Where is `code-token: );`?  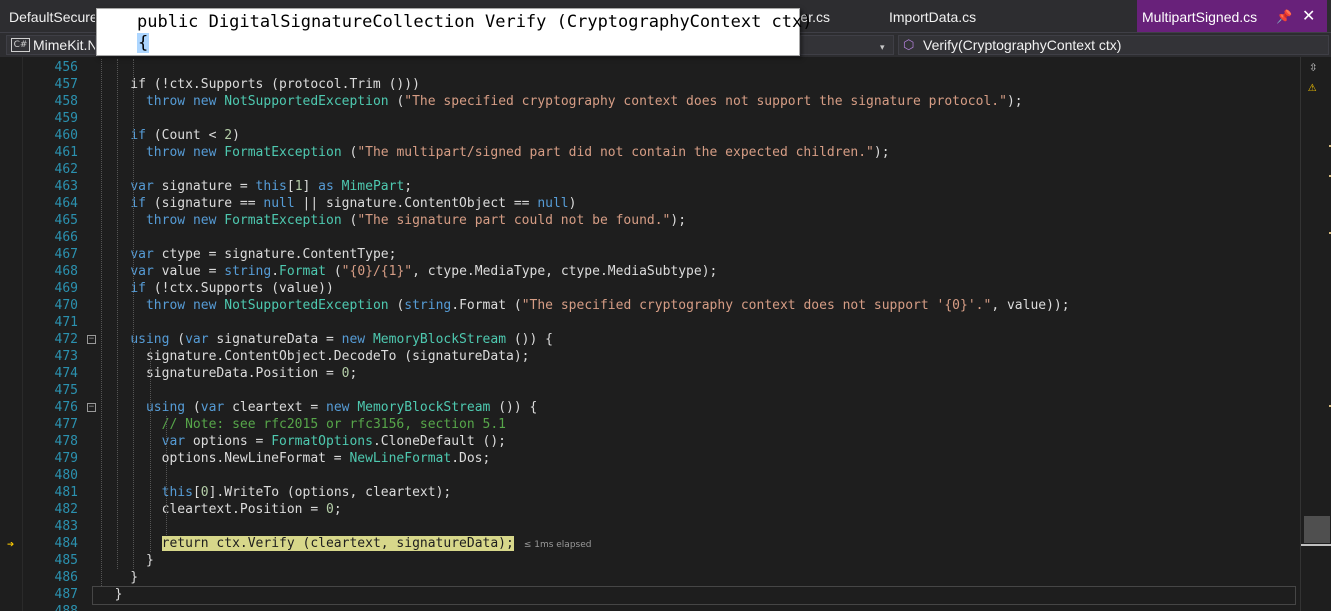
code-token: ); is located at coordinates (1014, 101).